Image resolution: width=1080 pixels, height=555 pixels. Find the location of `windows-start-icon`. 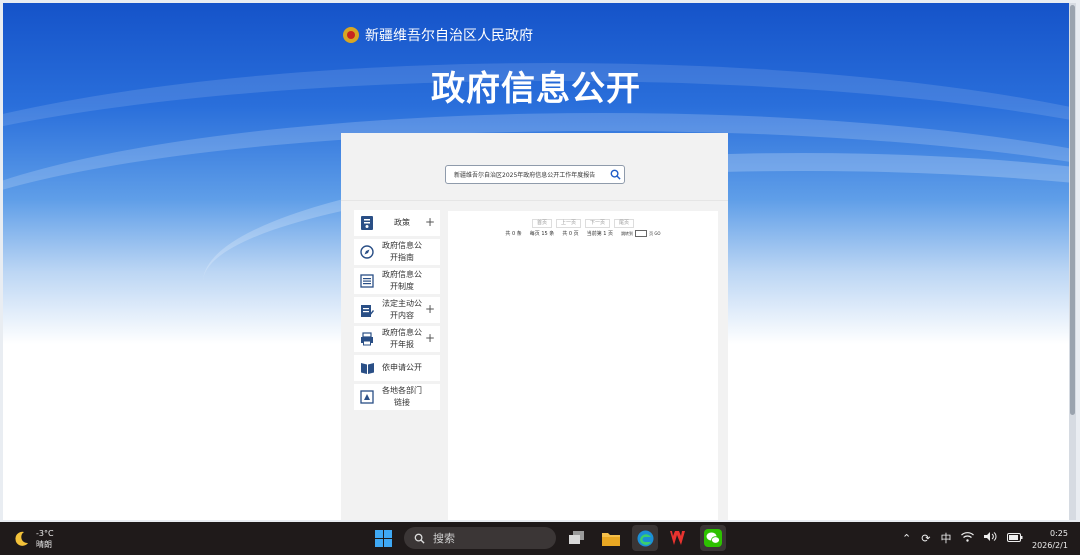

windows-start-icon is located at coordinates (383, 538).